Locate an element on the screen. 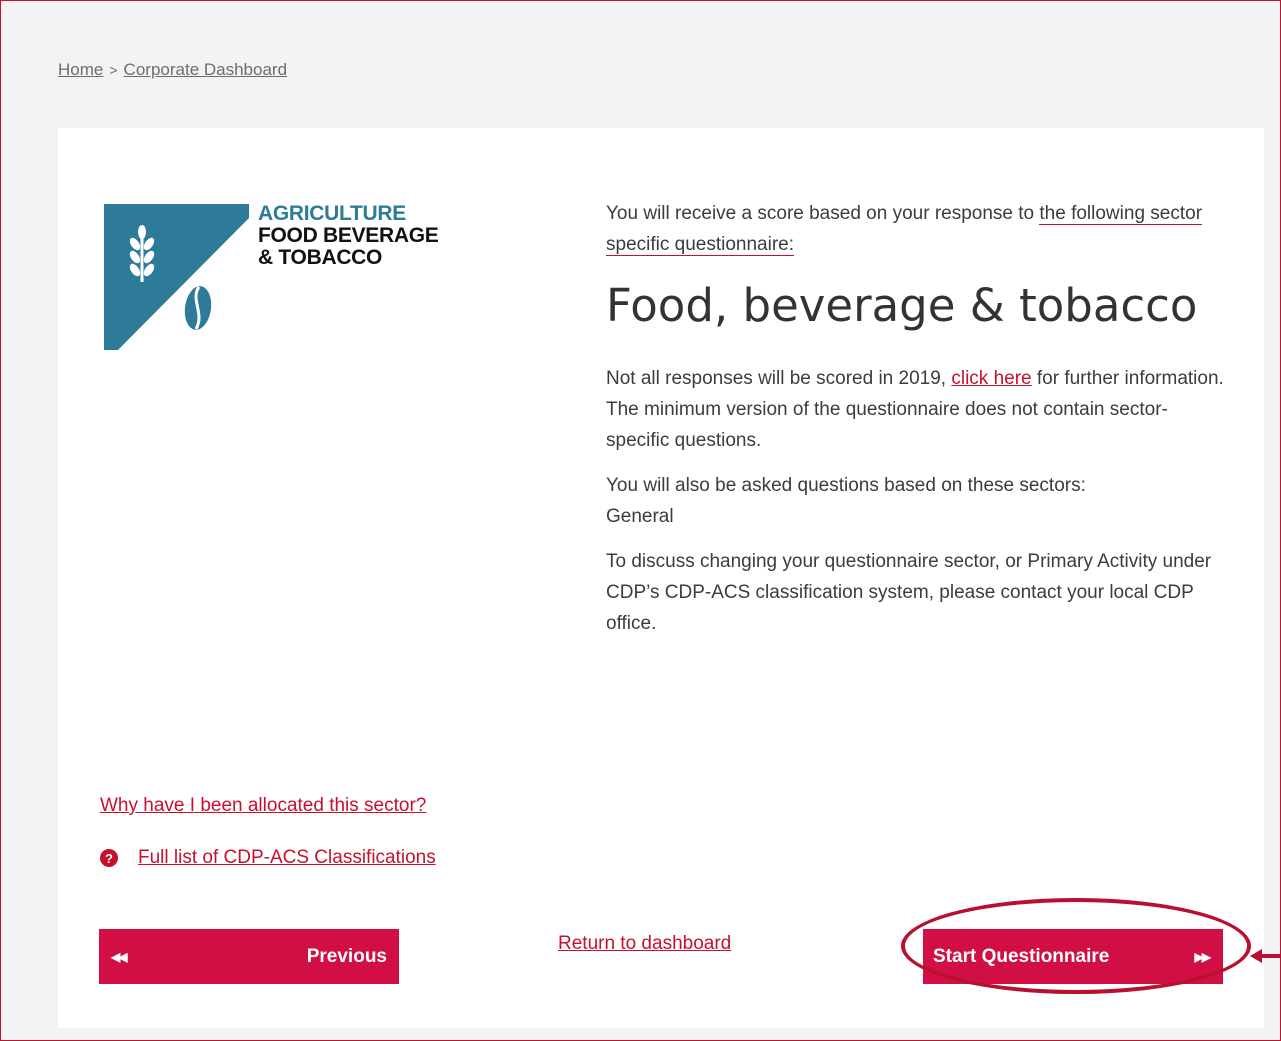 This screenshot has width=1281, height=1041. previous-button: ◀◀ Previous is located at coordinates (249, 956).